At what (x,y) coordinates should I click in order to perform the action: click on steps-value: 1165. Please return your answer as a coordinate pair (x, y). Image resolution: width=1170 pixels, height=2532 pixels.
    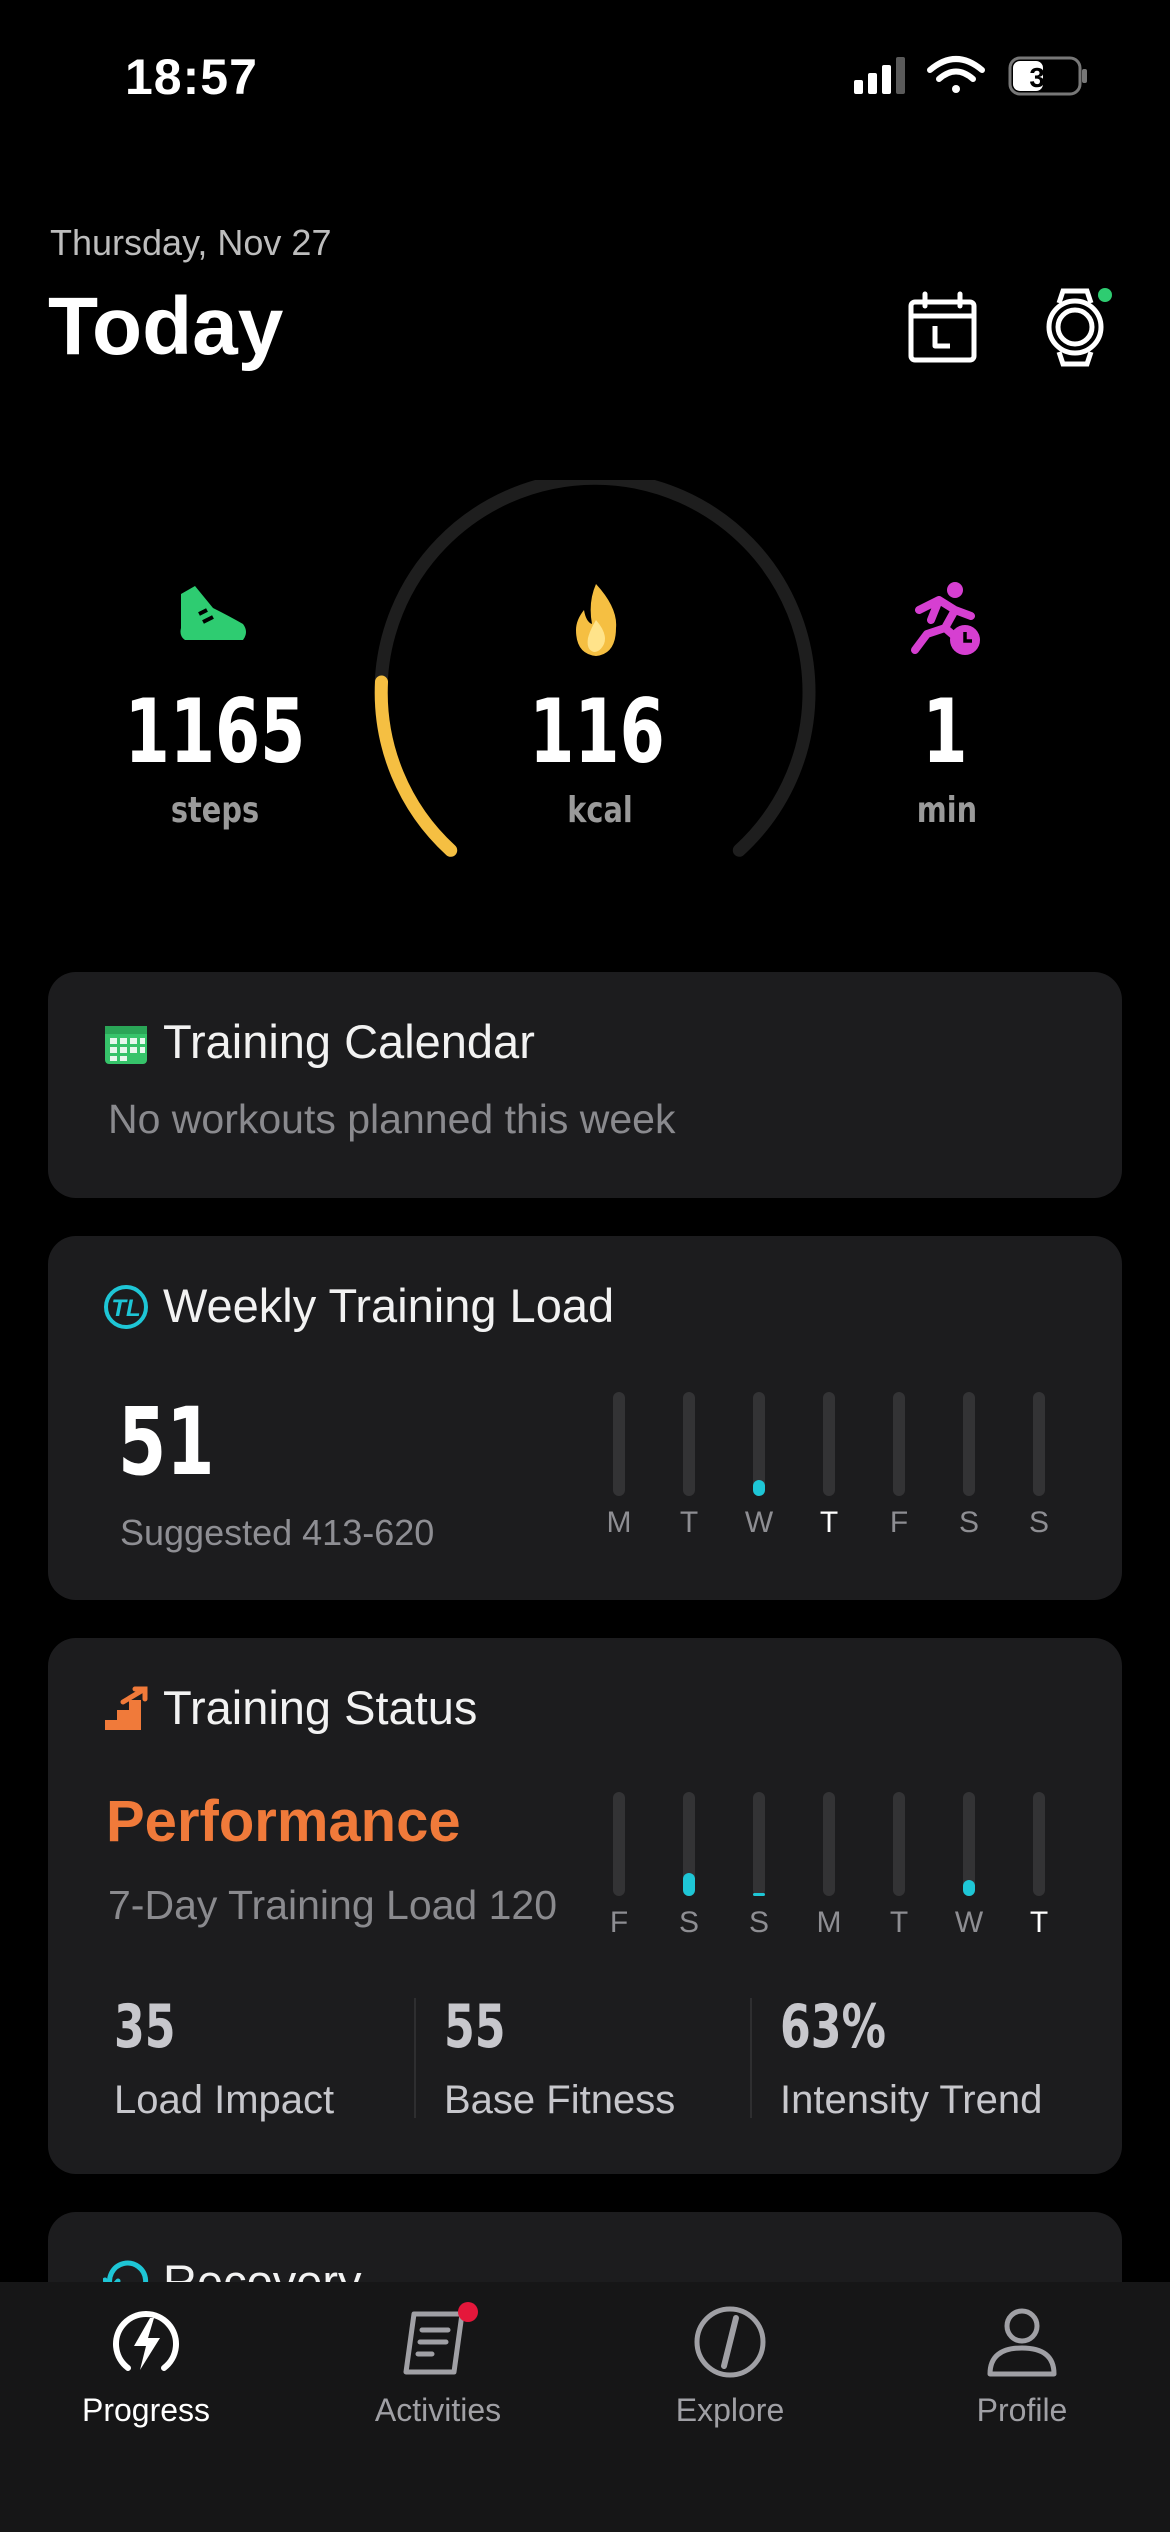
    Looking at the image, I should click on (215, 731).